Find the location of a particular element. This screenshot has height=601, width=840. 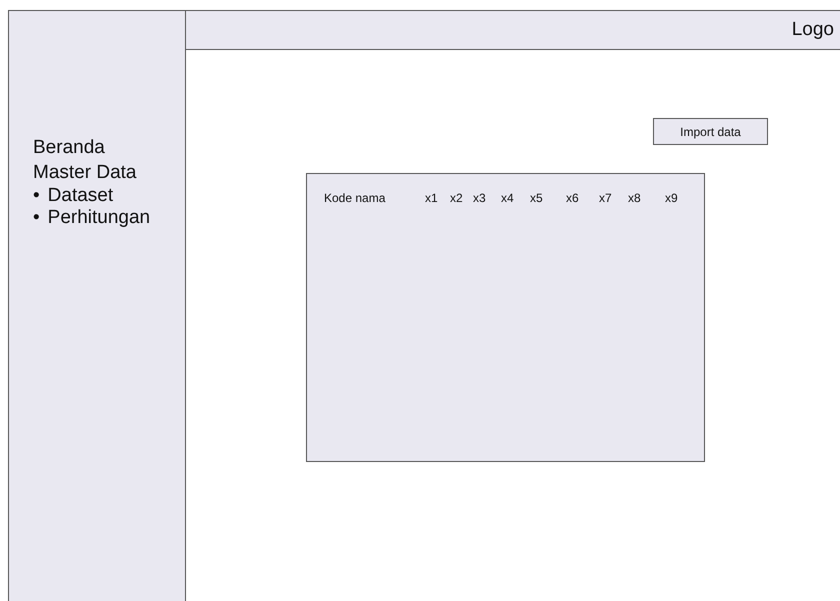

column-header: x4 is located at coordinates (507, 198).